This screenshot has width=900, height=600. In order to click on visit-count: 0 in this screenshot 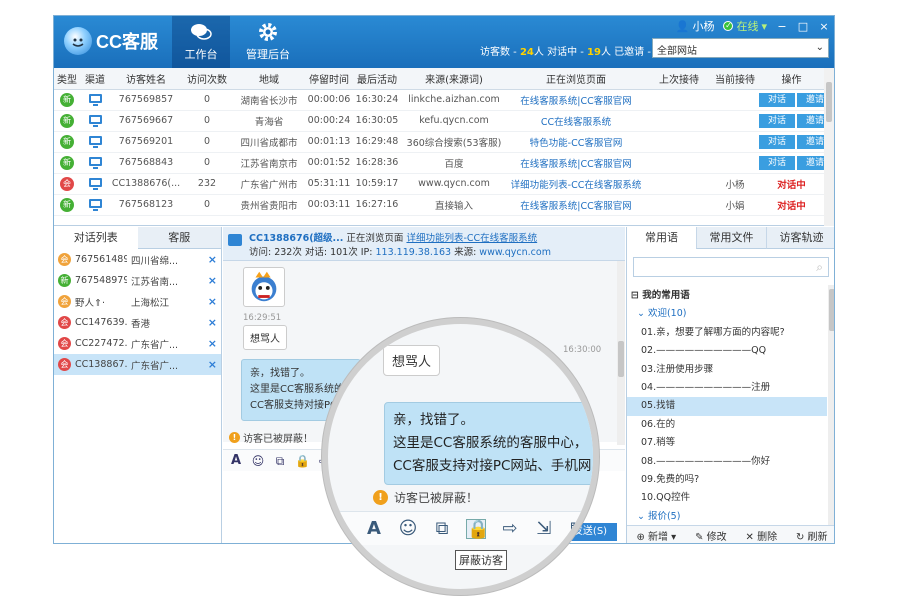, I will do `click(207, 121)`.